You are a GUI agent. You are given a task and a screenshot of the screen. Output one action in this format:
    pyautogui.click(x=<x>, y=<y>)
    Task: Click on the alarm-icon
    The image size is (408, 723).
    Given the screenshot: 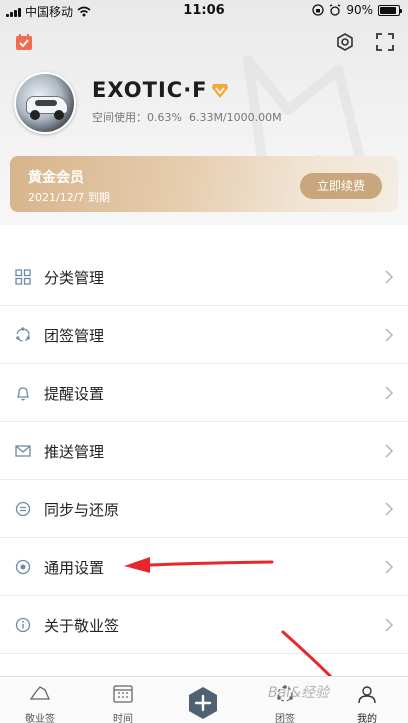 What is the action you would take?
    pyautogui.click(x=335, y=10)
    